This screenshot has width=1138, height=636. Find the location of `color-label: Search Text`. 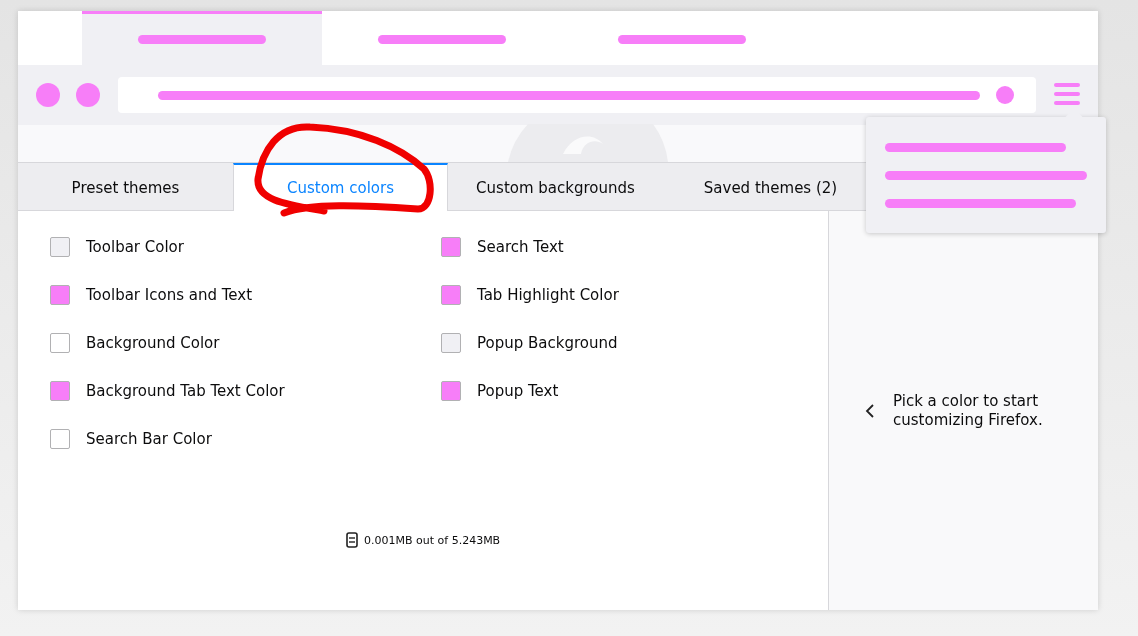

color-label: Search Text is located at coordinates (520, 247).